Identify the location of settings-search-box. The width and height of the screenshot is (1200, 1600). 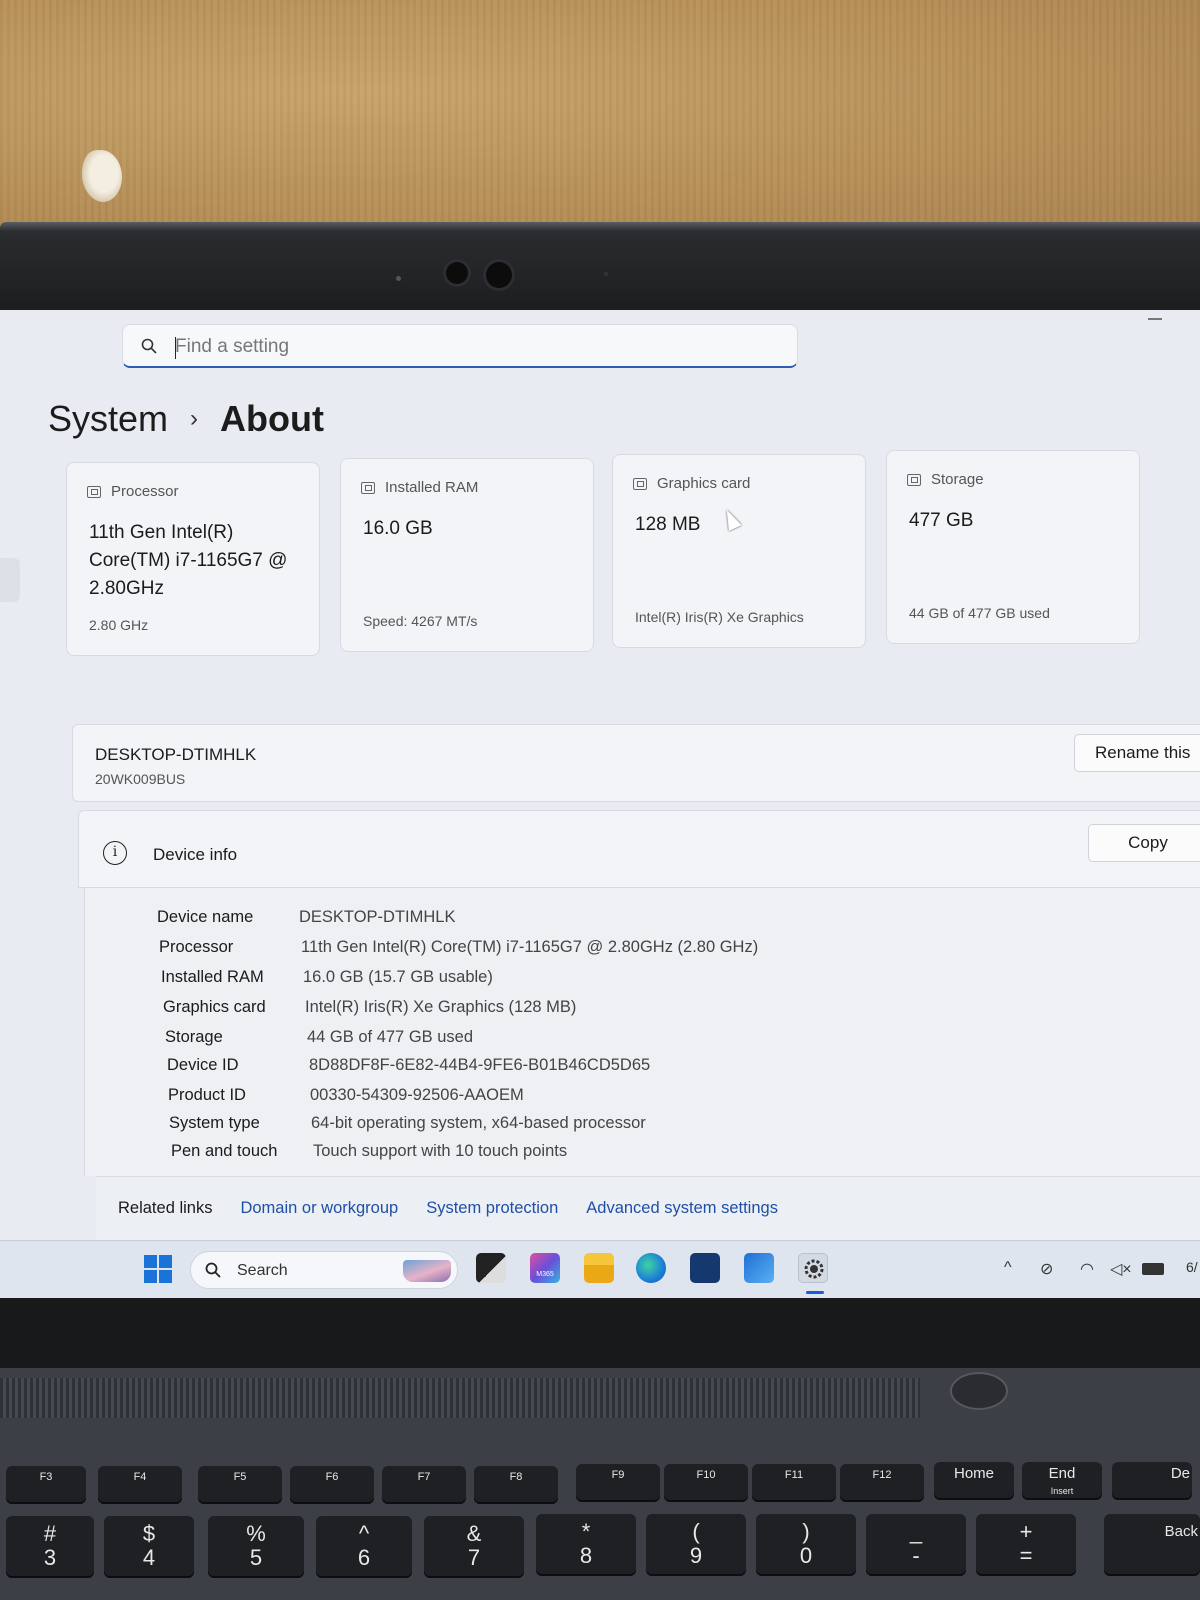
(460, 346).